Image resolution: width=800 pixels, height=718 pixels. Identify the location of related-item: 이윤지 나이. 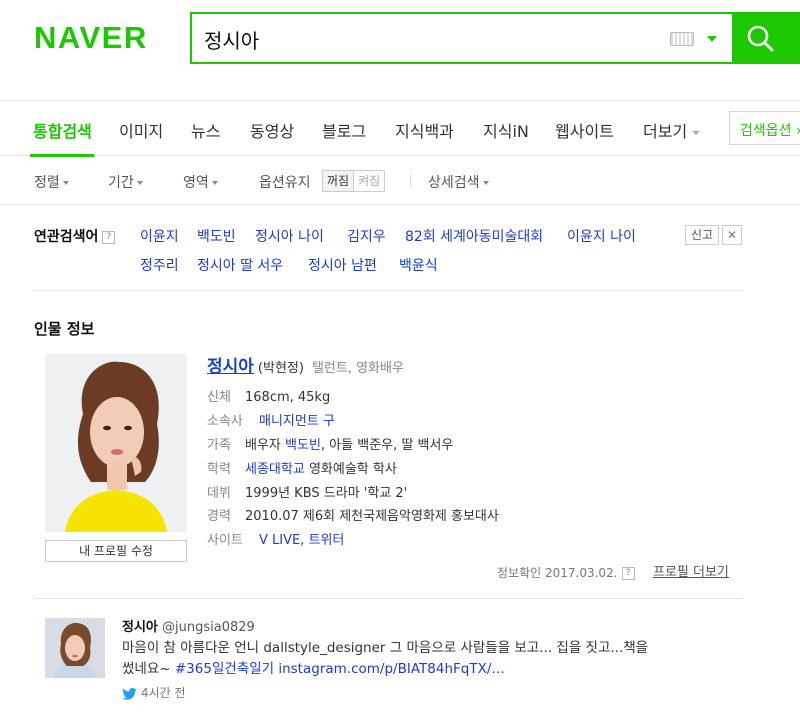
(601, 236).